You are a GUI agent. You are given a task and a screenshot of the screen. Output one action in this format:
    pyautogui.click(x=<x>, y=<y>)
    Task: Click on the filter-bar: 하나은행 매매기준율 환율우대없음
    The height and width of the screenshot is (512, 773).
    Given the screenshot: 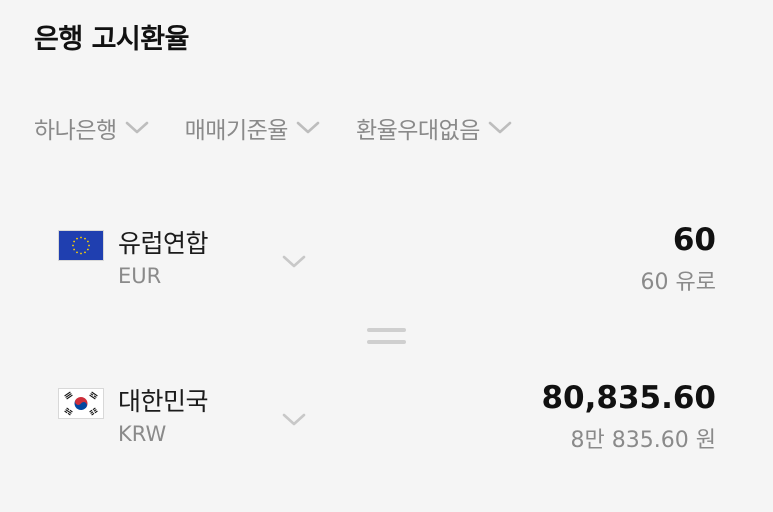 What is the action you would take?
    pyautogui.click(x=291, y=128)
    